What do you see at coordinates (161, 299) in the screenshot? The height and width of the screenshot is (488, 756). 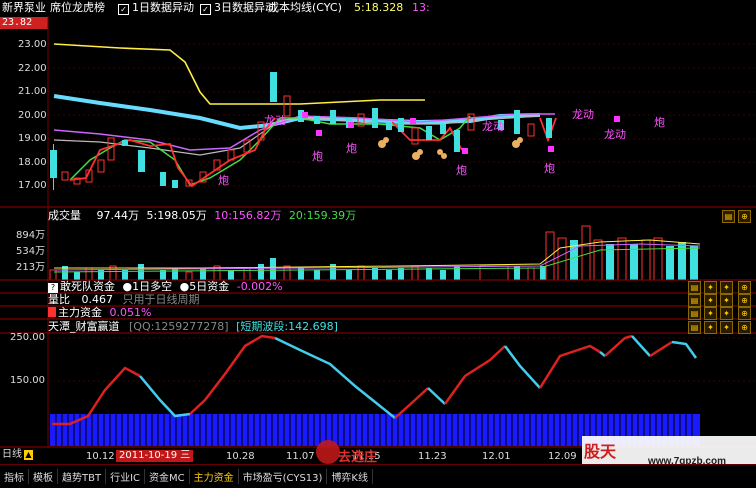 I see `volratio-note: 只用于日线周期` at bounding box center [161, 299].